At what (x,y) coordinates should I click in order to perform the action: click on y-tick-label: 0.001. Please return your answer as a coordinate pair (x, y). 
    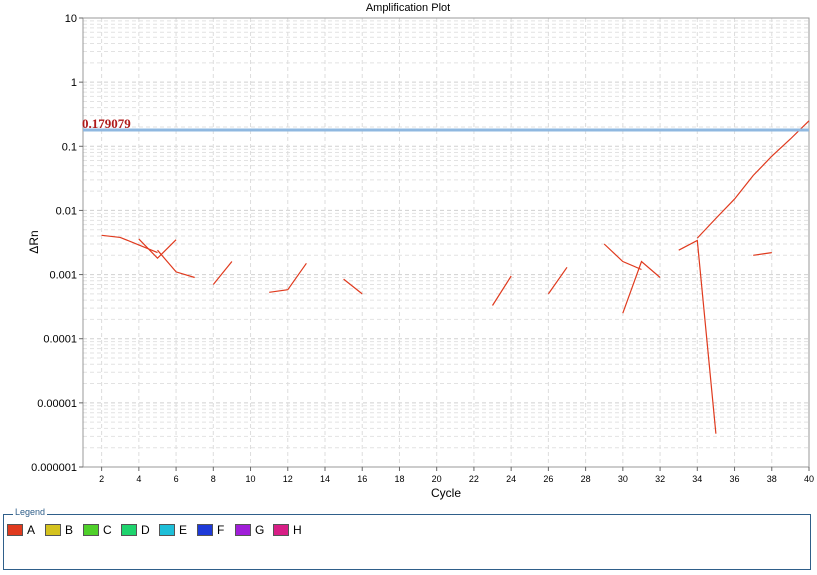
    Looking at the image, I should click on (63, 276).